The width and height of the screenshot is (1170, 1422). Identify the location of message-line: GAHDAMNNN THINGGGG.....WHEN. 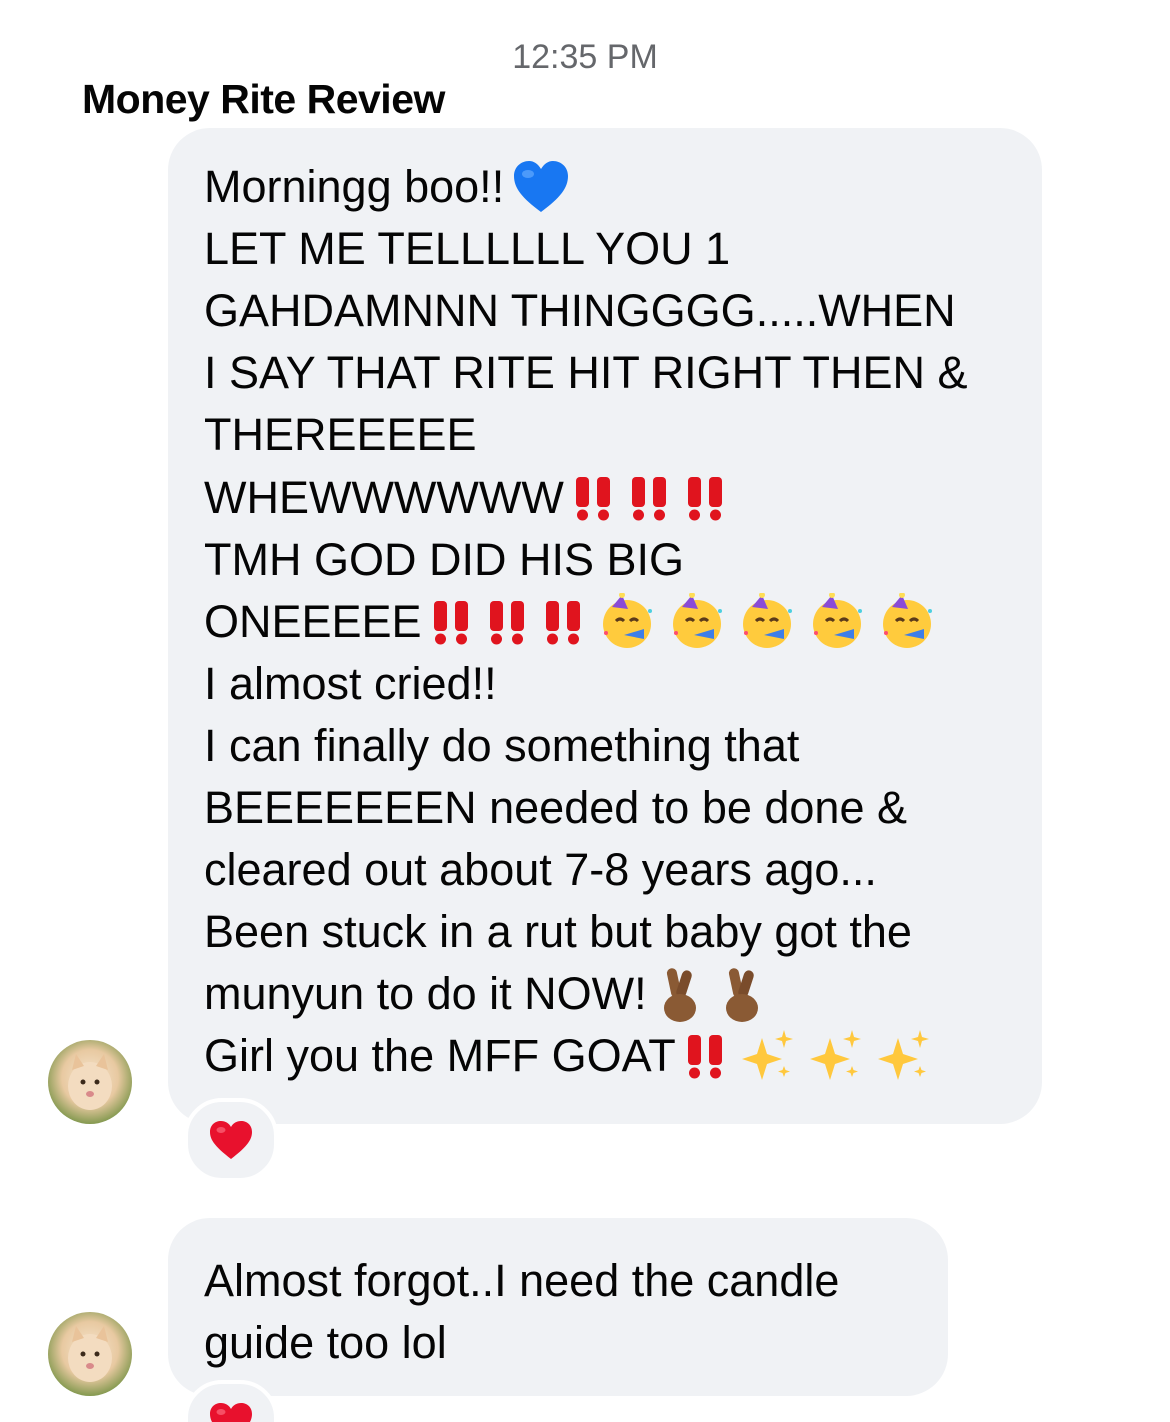
(580, 311).